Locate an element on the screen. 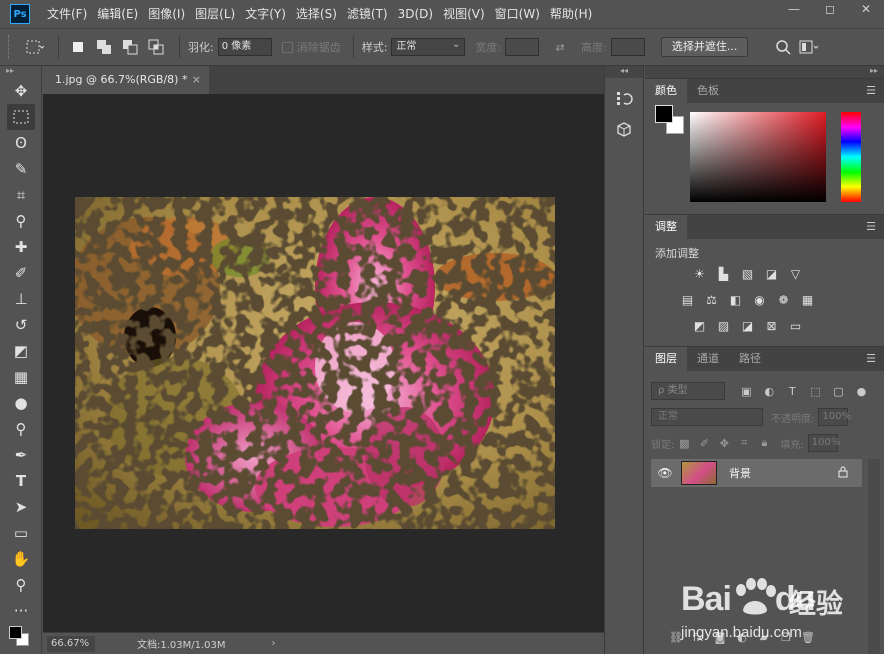  levels-icon: ▙ is located at coordinates (723, 273).